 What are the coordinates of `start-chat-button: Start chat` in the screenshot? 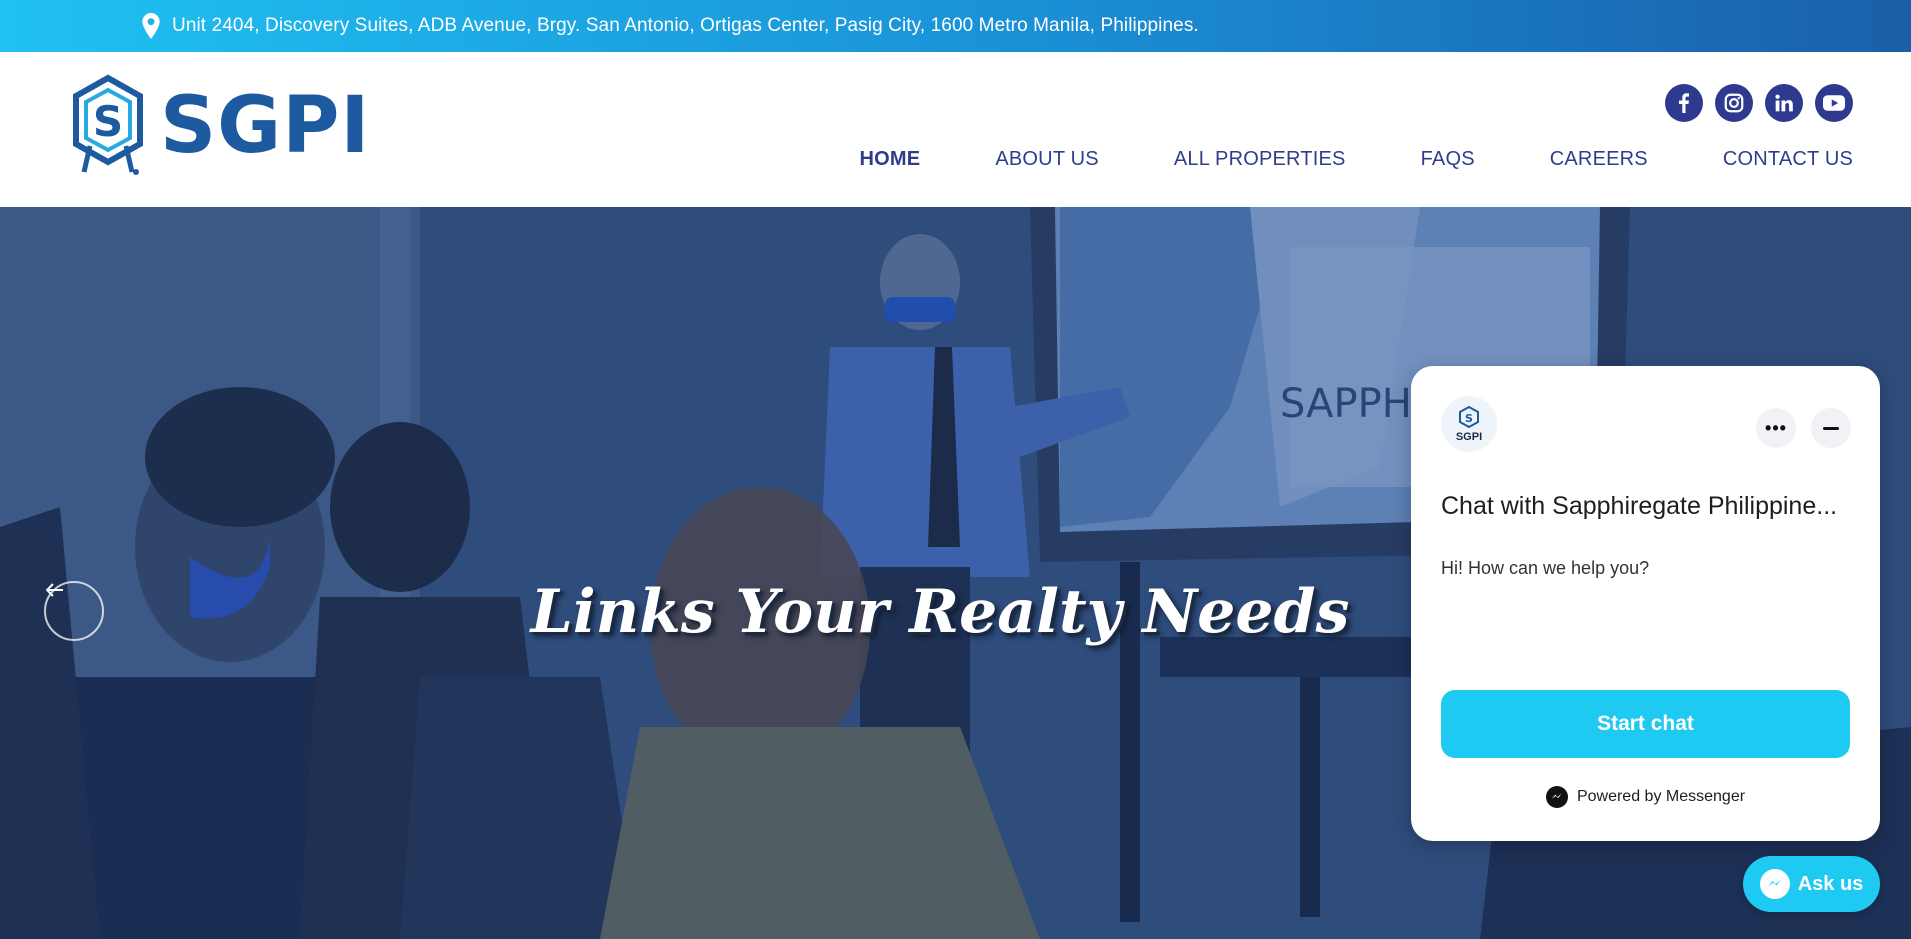 It's located at (1645, 724).